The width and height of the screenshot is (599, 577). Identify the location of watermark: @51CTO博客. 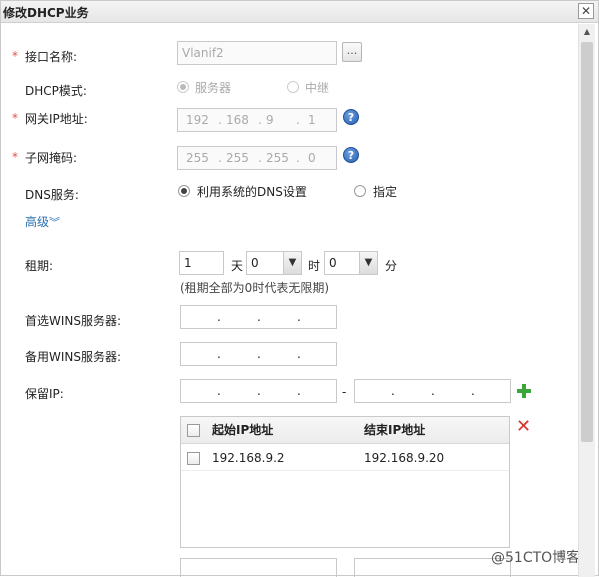
(536, 558).